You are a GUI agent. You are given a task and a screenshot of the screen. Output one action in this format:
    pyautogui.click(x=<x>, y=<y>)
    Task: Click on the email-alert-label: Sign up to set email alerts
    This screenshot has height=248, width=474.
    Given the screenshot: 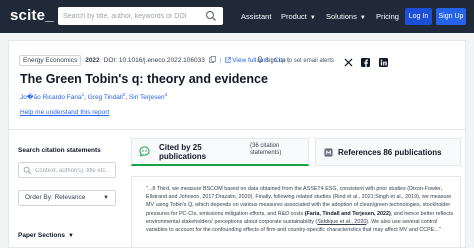 What is the action you would take?
    pyautogui.click(x=300, y=61)
    